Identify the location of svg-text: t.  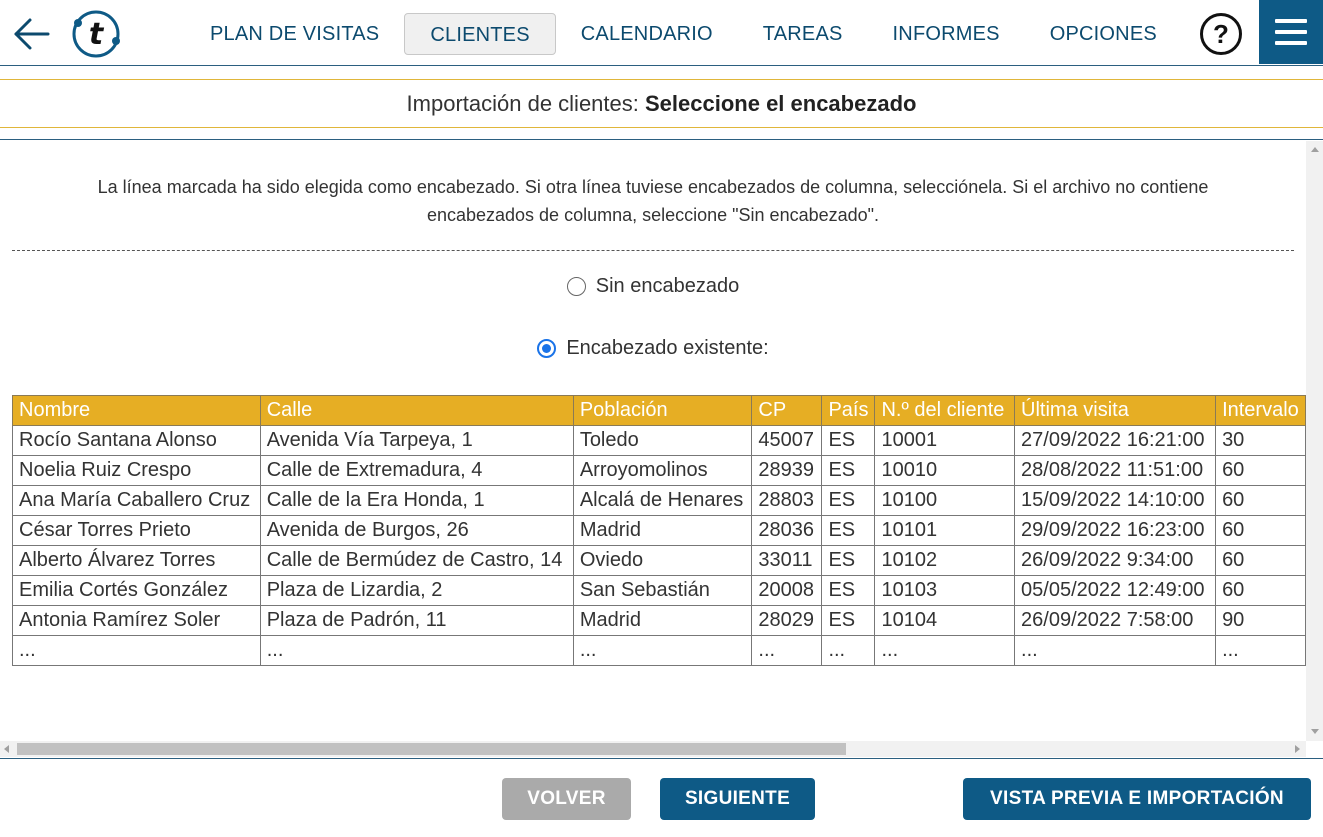
(97, 34).